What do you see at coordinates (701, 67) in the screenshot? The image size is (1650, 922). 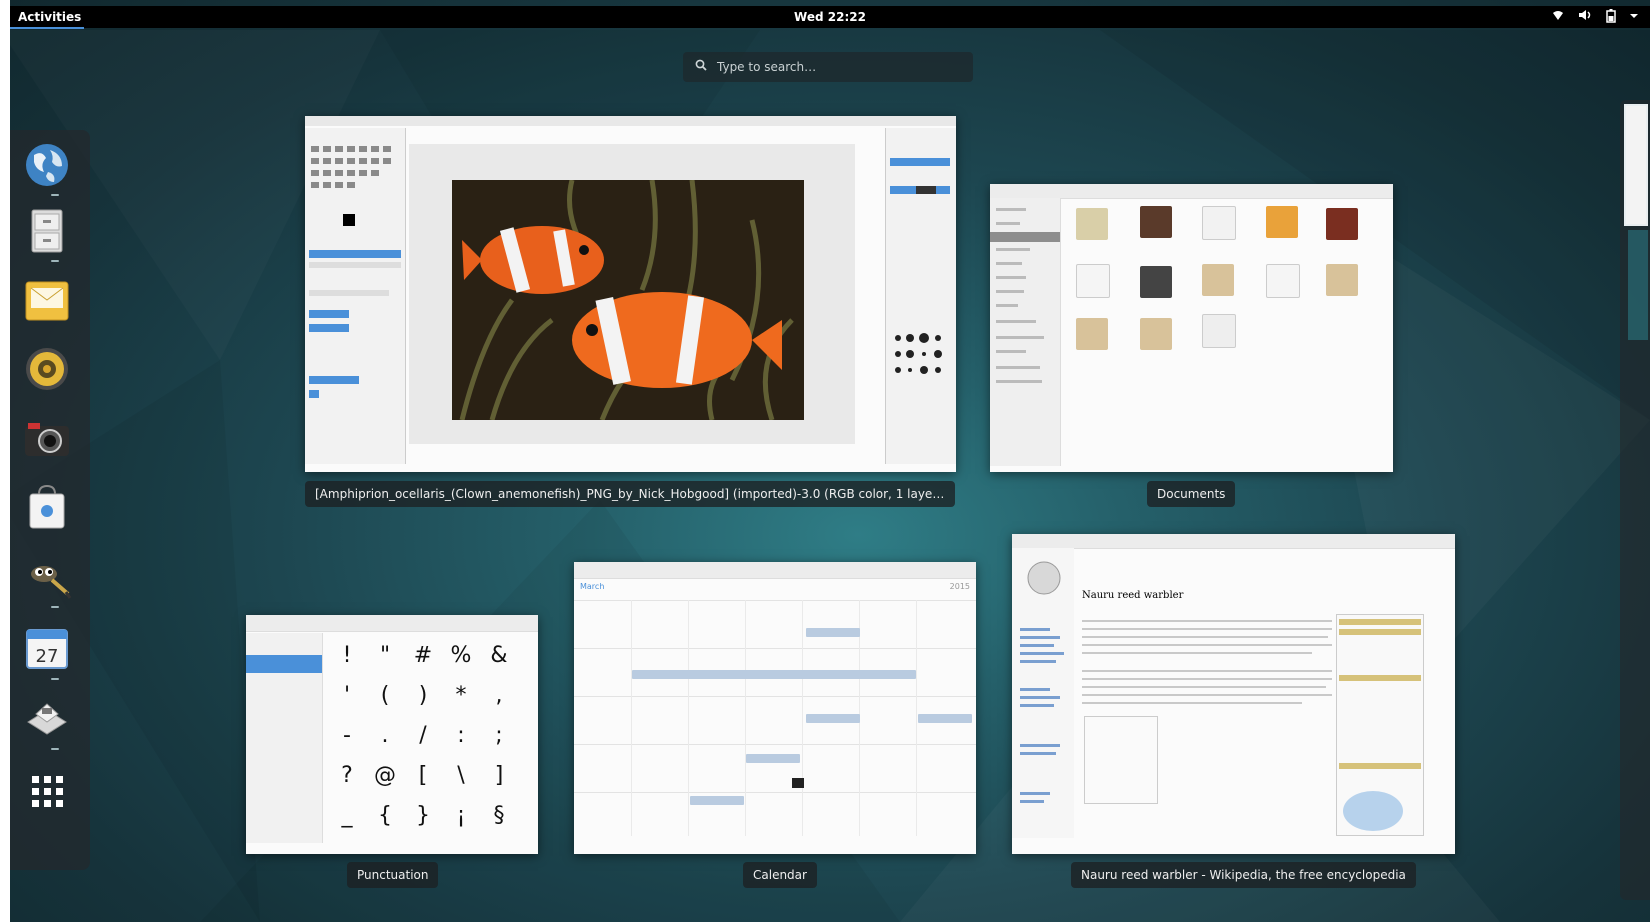 I see `search-icon` at bounding box center [701, 67].